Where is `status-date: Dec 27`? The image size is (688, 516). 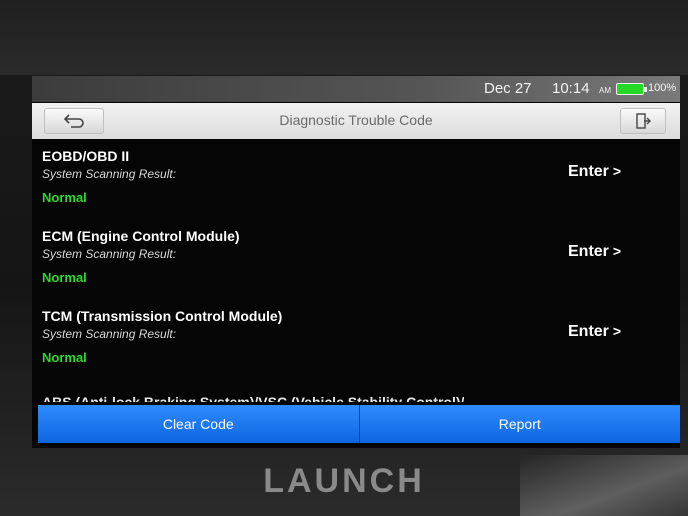
status-date: Dec 27 is located at coordinates (508, 88).